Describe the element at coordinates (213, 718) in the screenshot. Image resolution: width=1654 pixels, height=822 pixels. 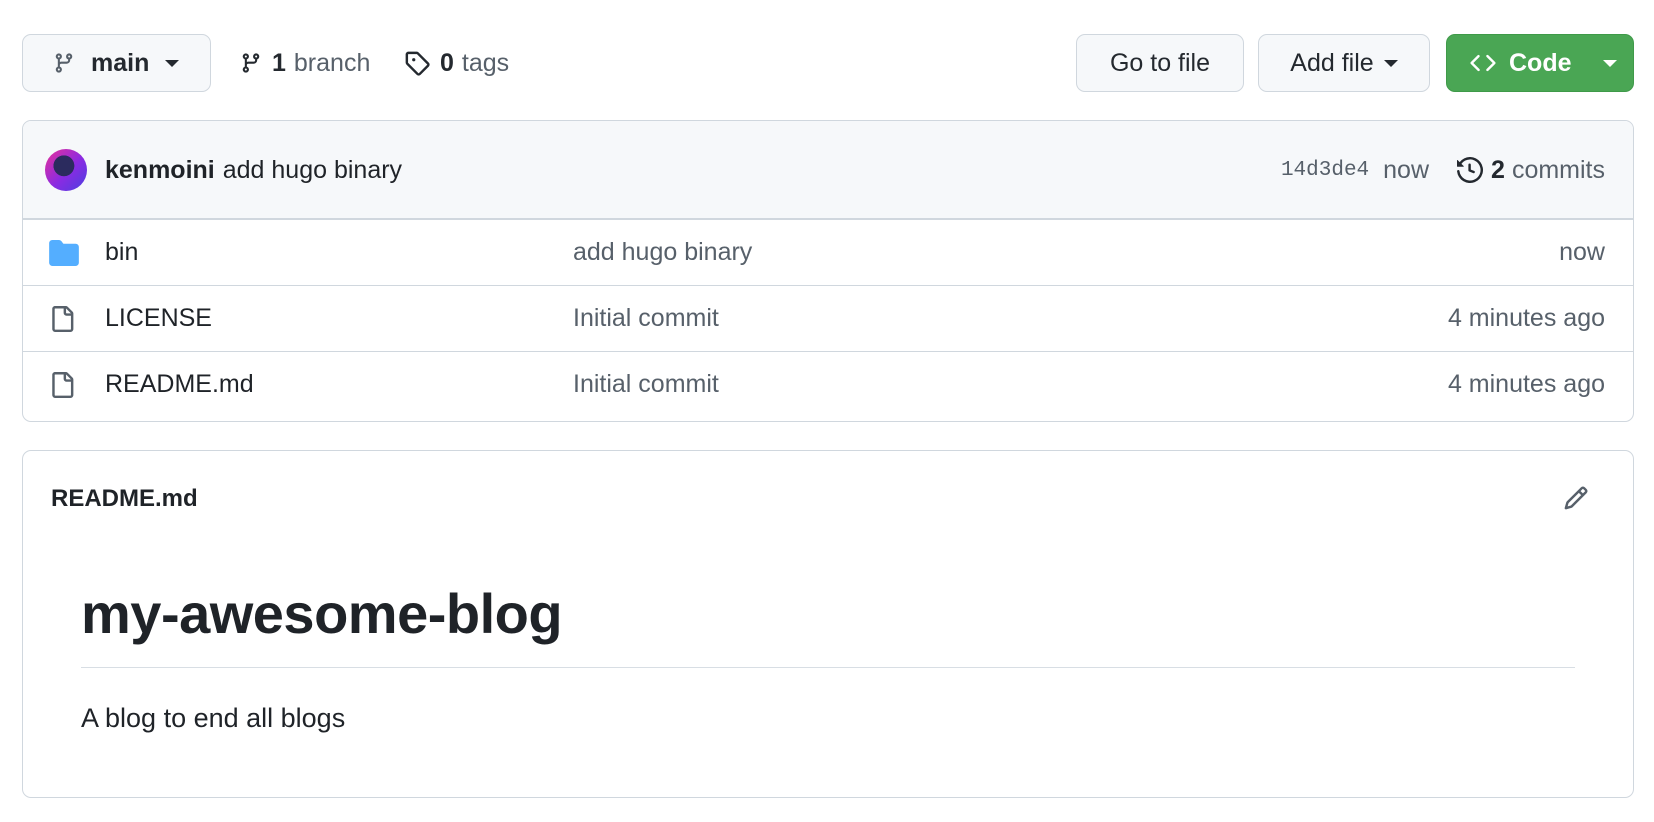
I see `readme-body: A blog to end all blogs` at that location.